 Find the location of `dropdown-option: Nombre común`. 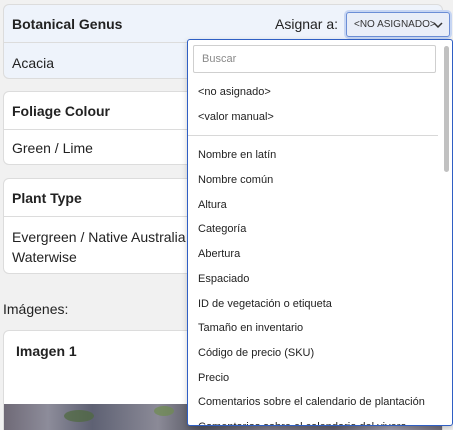

dropdown-option: Nombre común is located at coordinates (313, 180).